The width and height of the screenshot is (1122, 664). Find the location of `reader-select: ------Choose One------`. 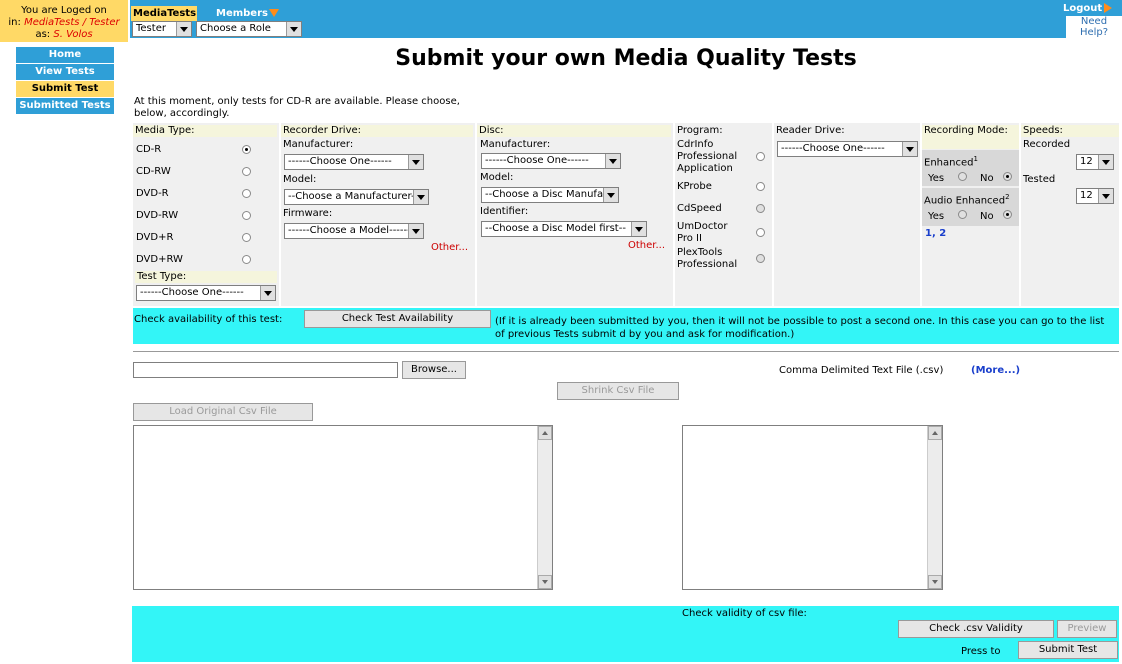

reader-select: ------Choose One------ is located at coordinates (847, 149).